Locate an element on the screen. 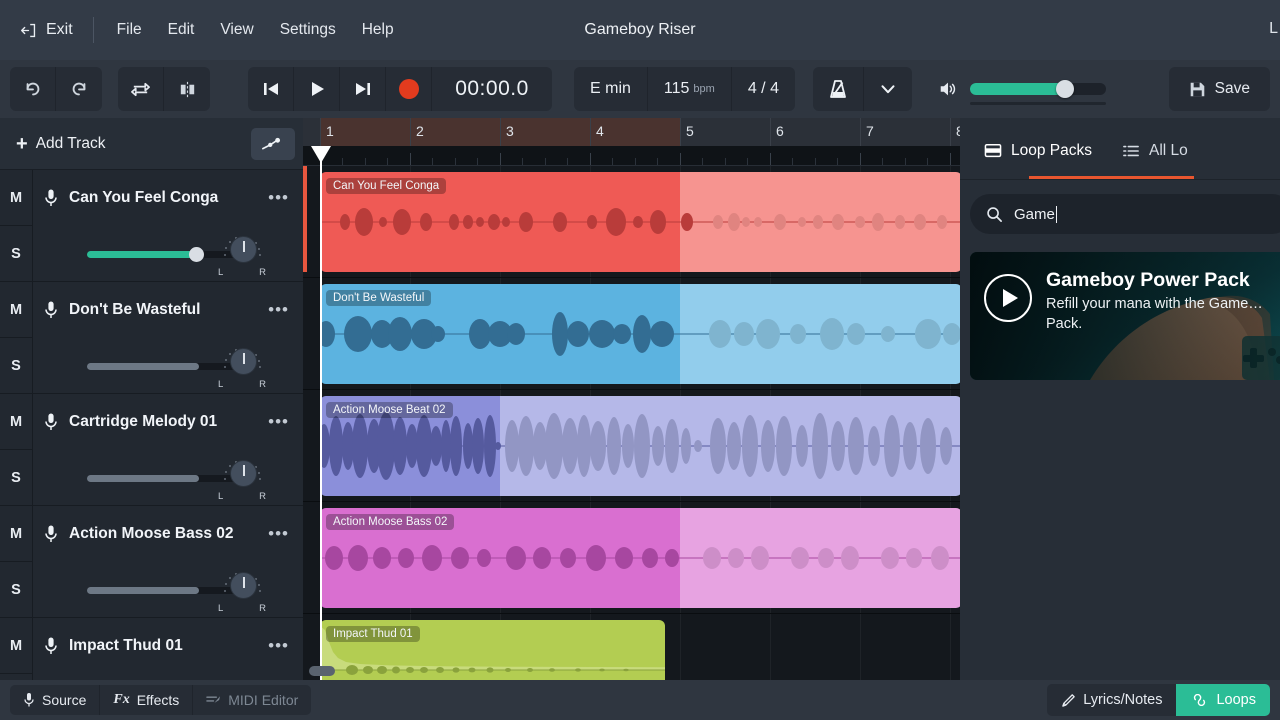  timeline-ruler: 1 2 3 4 5 6 7 8 is located at coordinates (631, 132).